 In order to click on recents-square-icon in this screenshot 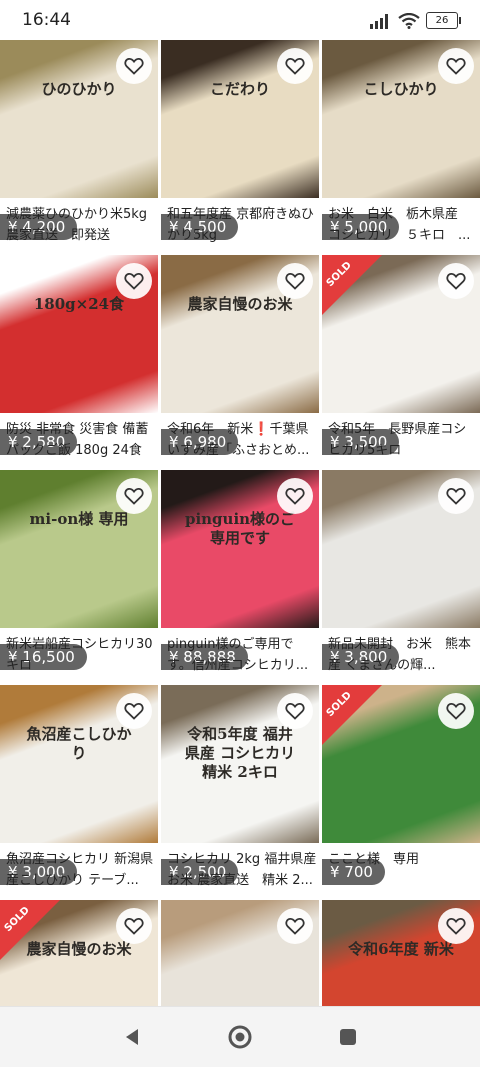, I will do `click(348, 1037)`.